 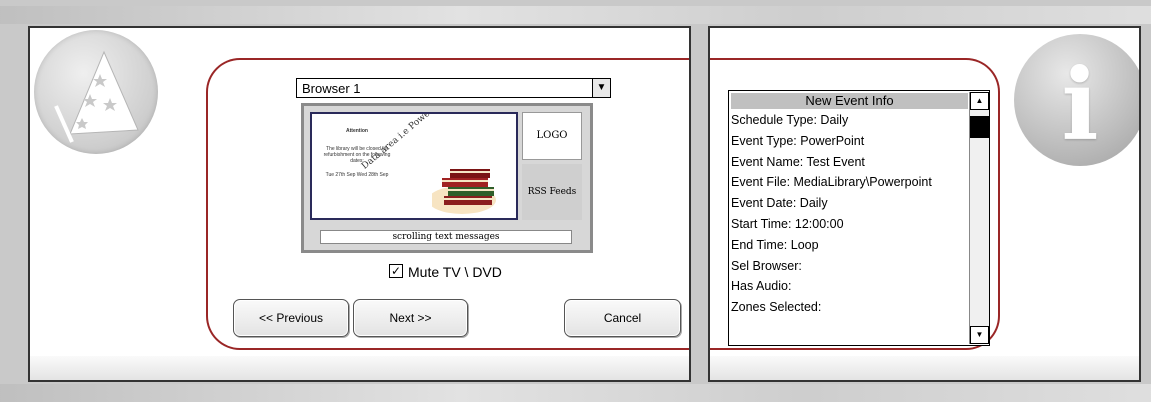 What do you see at coordinates (849, 286) in the screenshot?
I see `list-item: Has Audio:` at bounding box center [849, 286].